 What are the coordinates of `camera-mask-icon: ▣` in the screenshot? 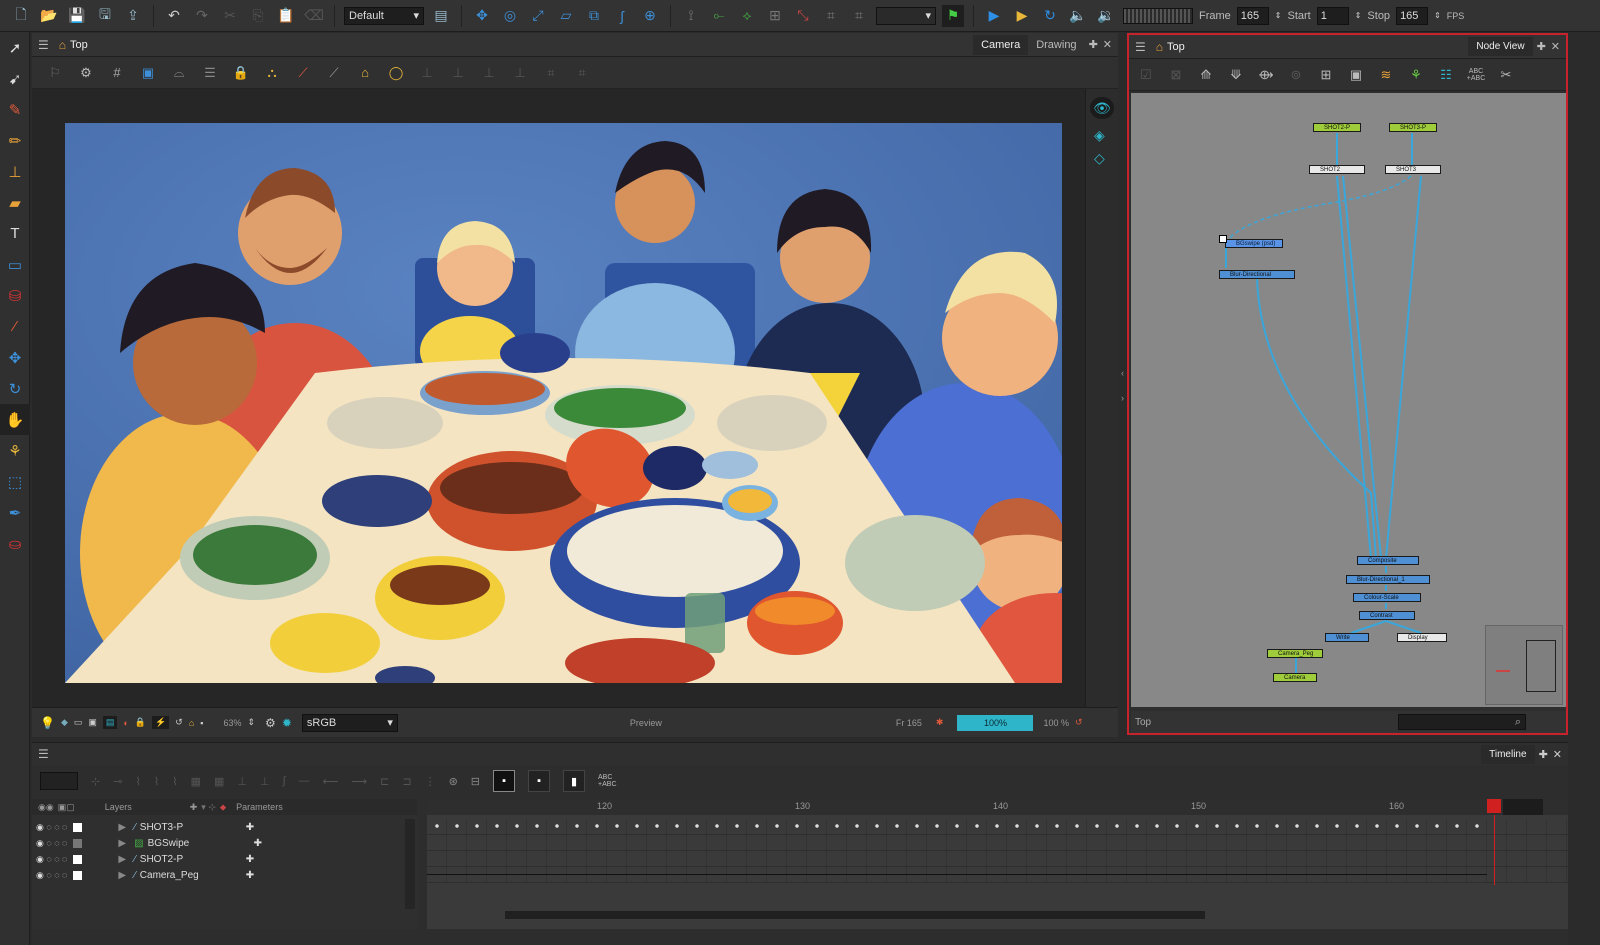 It's located at (92, 722).